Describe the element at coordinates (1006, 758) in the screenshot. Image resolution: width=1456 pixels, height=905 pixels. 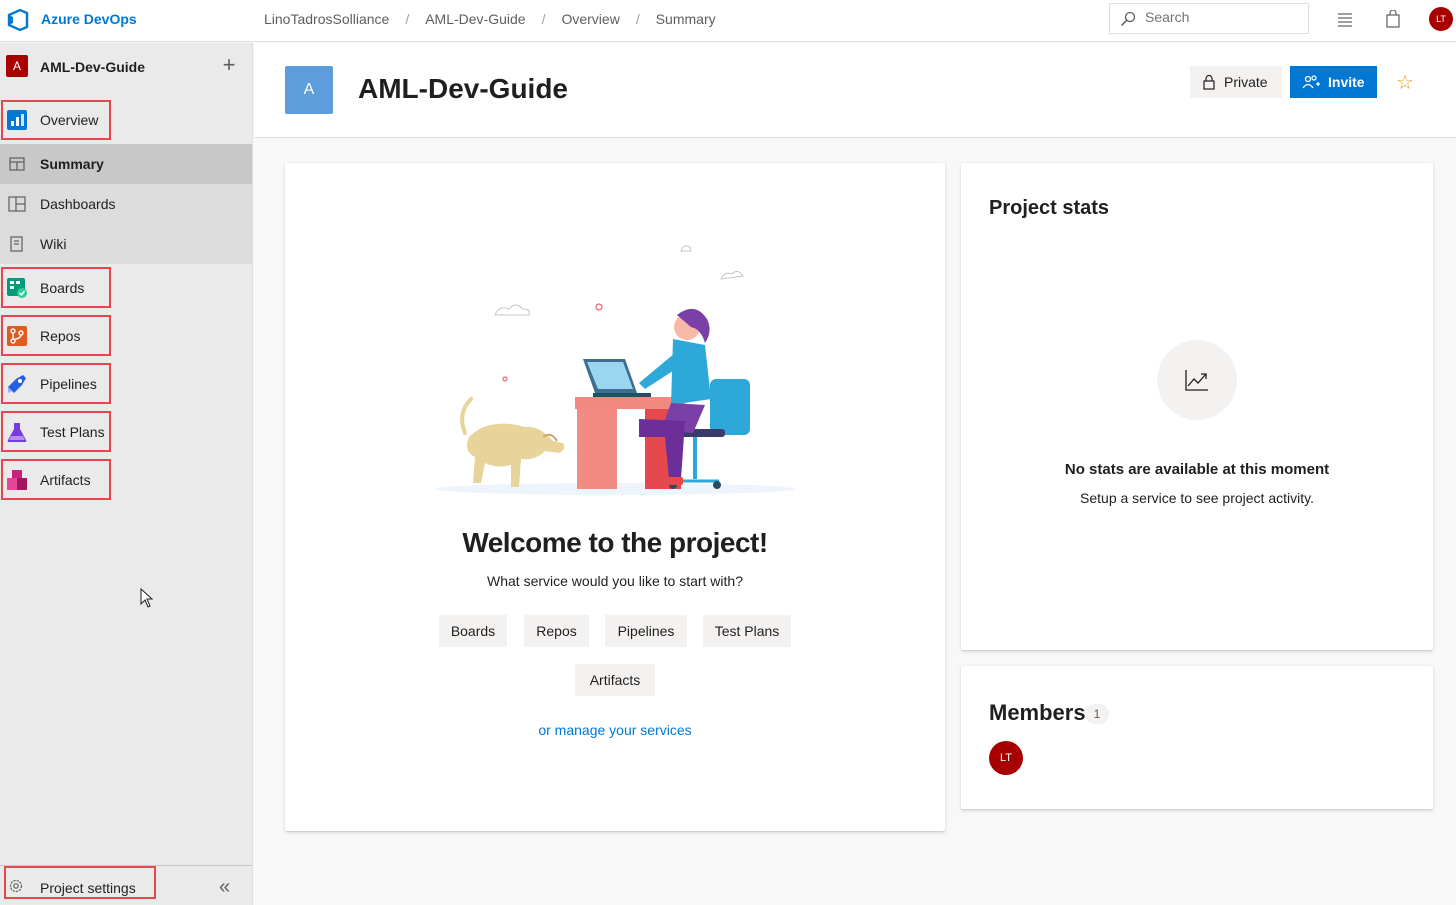
I see `member-avatar: LT` at that location.